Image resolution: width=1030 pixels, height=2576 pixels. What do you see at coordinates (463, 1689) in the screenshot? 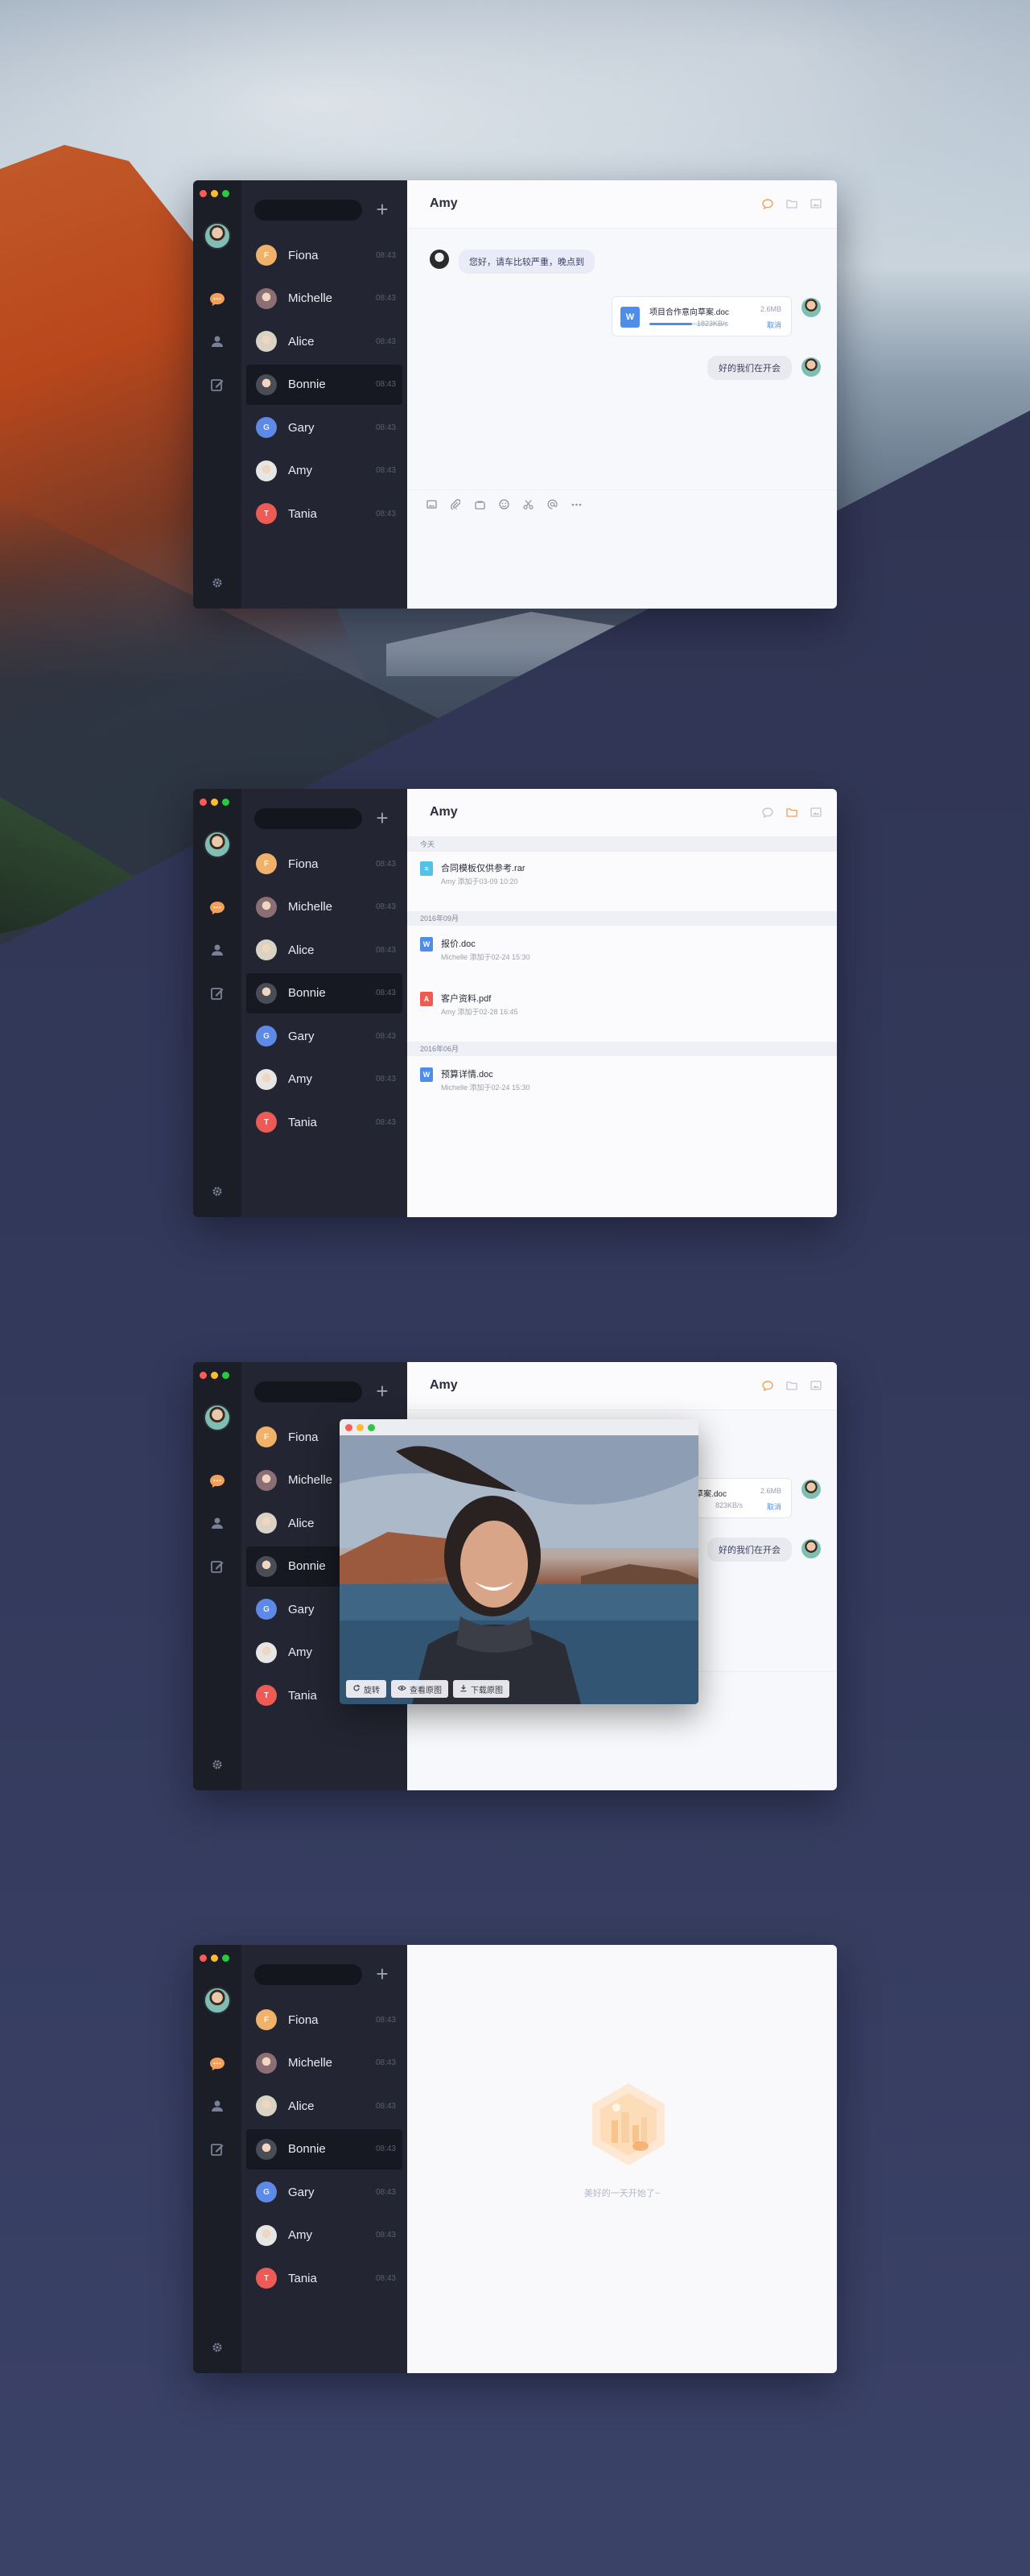
I see `download-icon` at bounding box center [463, 1689].